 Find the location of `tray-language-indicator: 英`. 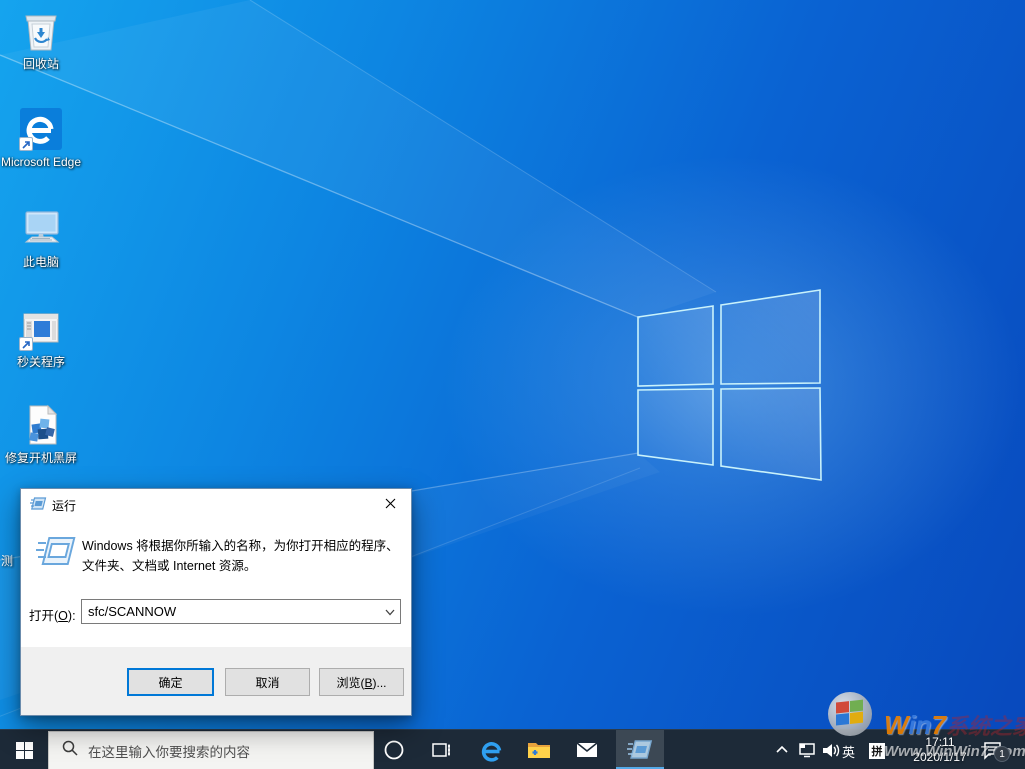

tray-language-indicator: 英 is located at coordinates (848, 751).